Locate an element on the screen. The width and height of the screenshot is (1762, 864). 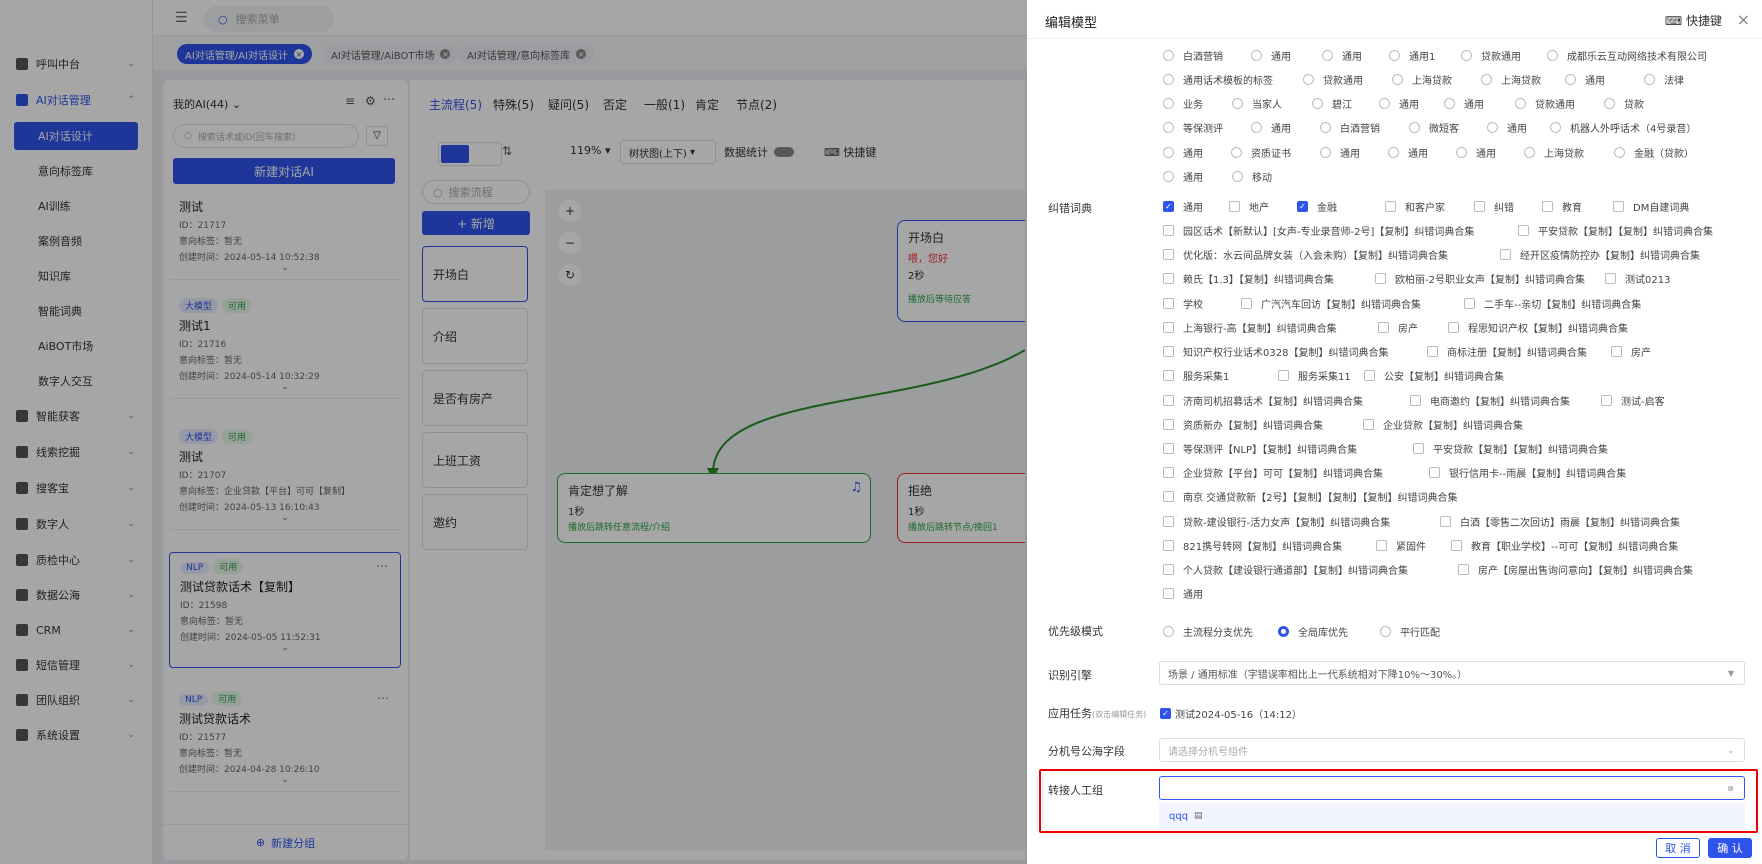
dialog-footer is located at coordinates (1394, 854).